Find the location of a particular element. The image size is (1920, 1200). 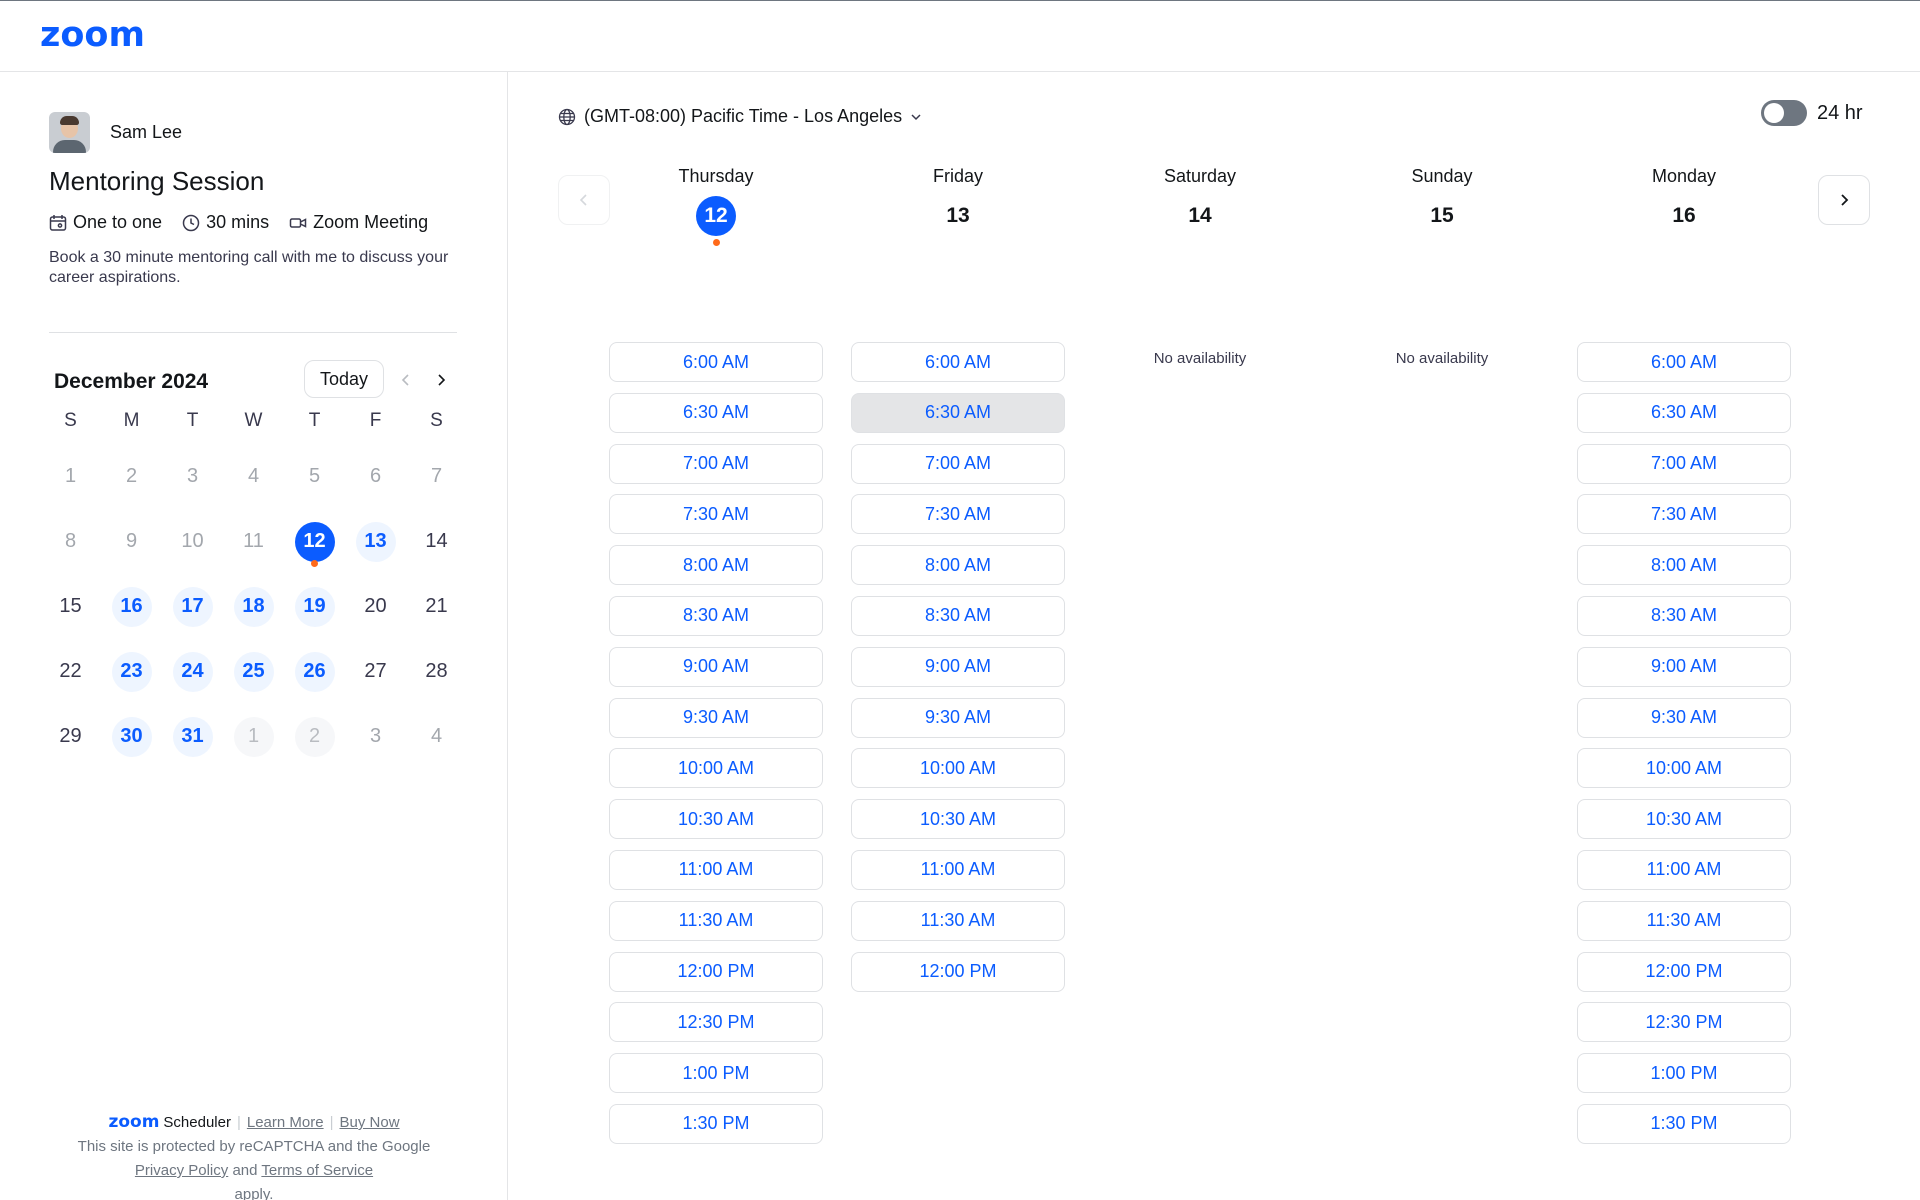

calendar-day: 14 is located at coordinates (436, 541).